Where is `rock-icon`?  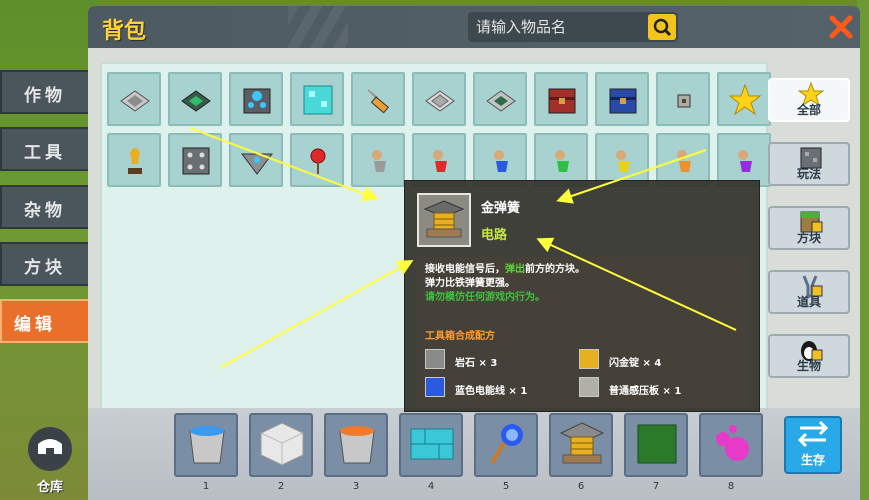
rock-icon is located at coordinates (435, 359).